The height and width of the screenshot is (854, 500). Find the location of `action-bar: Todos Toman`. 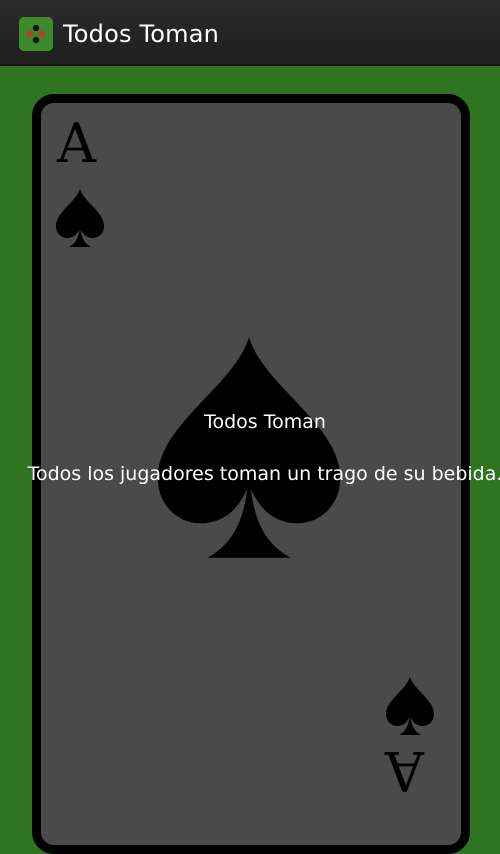

action-bar: Todos Toman is located at coordinates (250, 33).